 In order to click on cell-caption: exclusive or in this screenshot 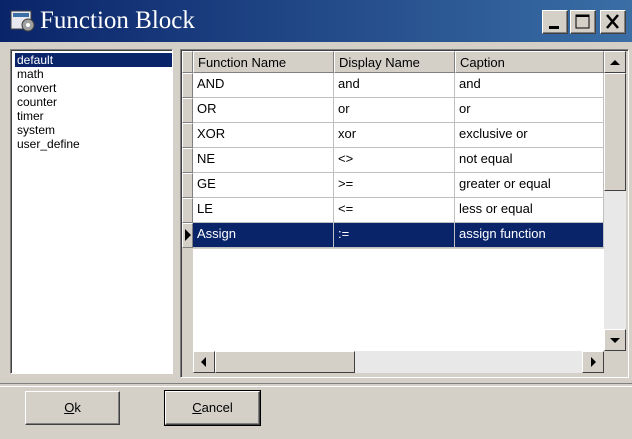, I will do `click(529, 135)`.